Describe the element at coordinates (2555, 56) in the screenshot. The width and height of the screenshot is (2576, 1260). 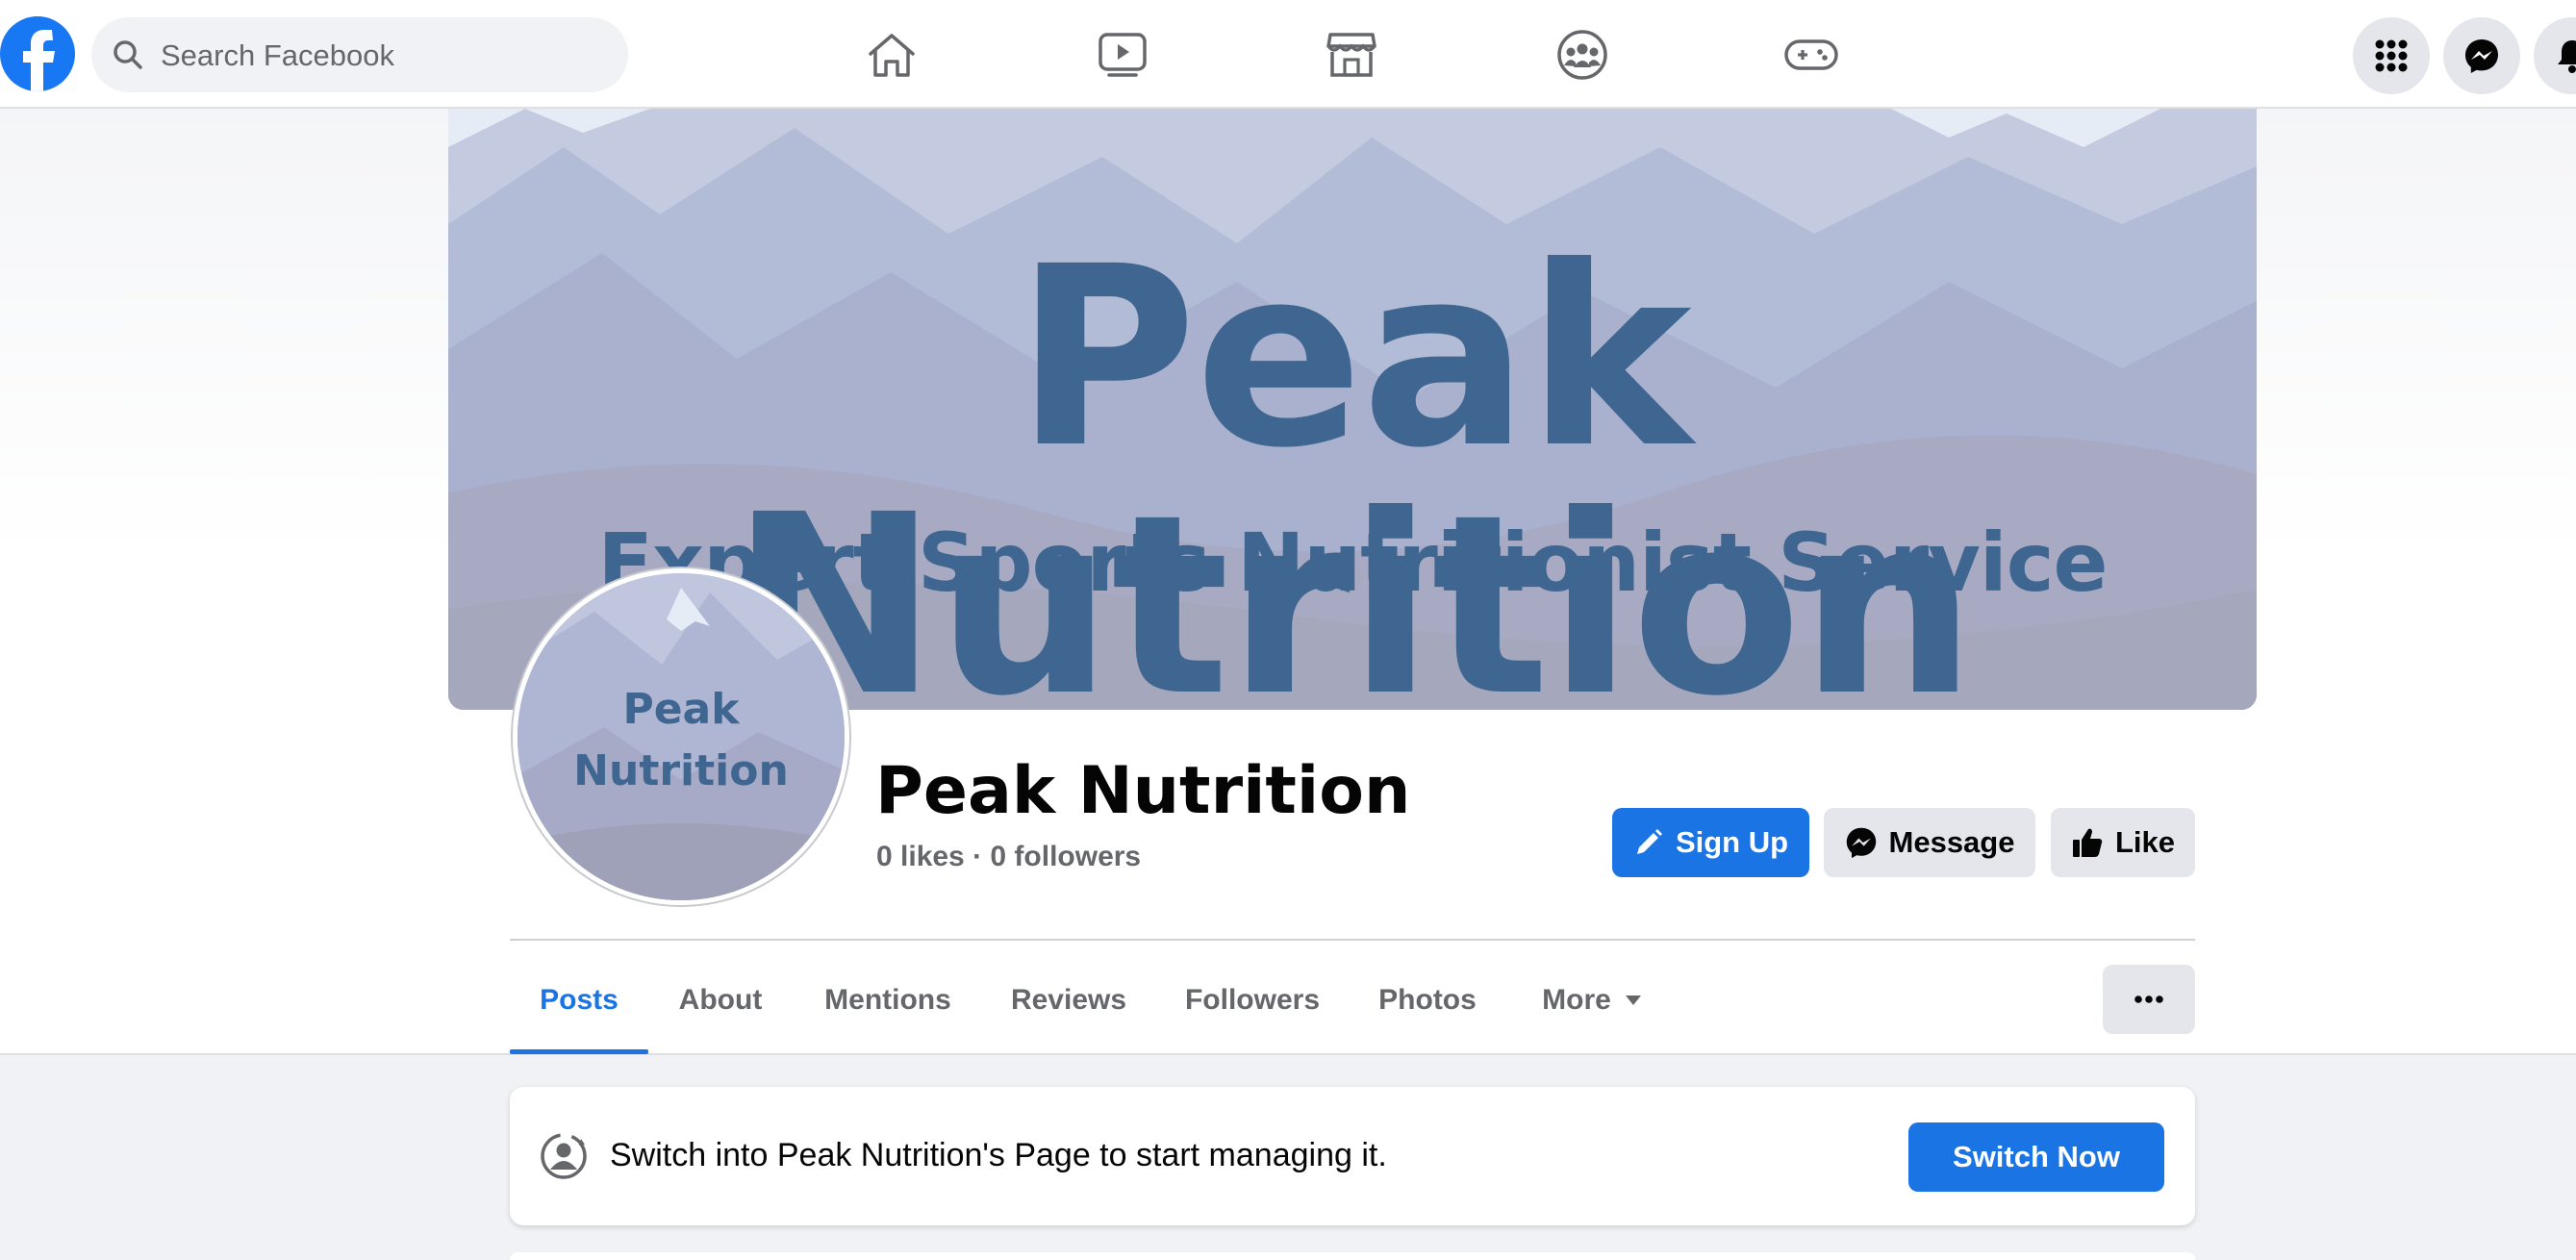
I see `notifications-icon` at that location.